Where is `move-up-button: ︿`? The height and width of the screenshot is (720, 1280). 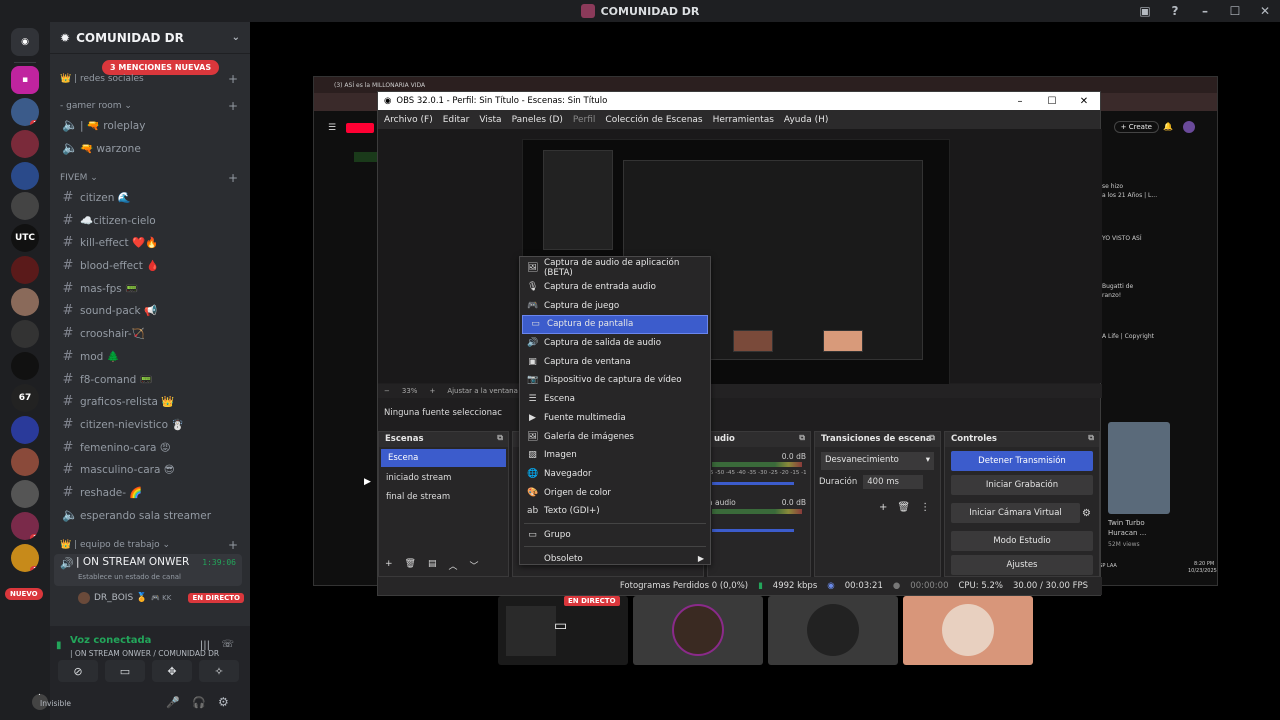
move-up-button: ︿ is located at coordinates (453, 565).